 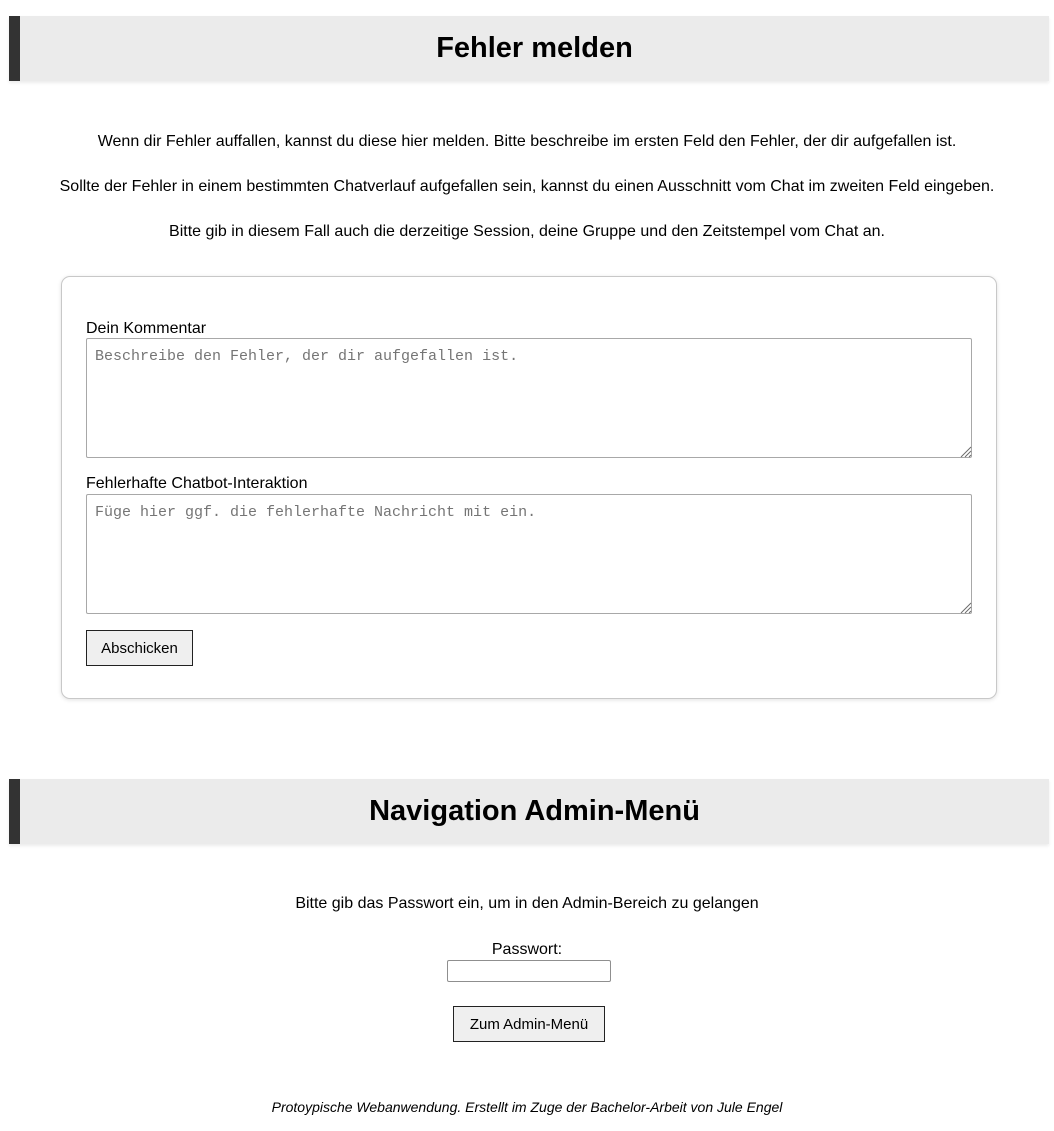 What do you see at coordinates (527, 949) in the screenshot?
I see `password-field-label: Passwort:` at bounding box center [527, 949].